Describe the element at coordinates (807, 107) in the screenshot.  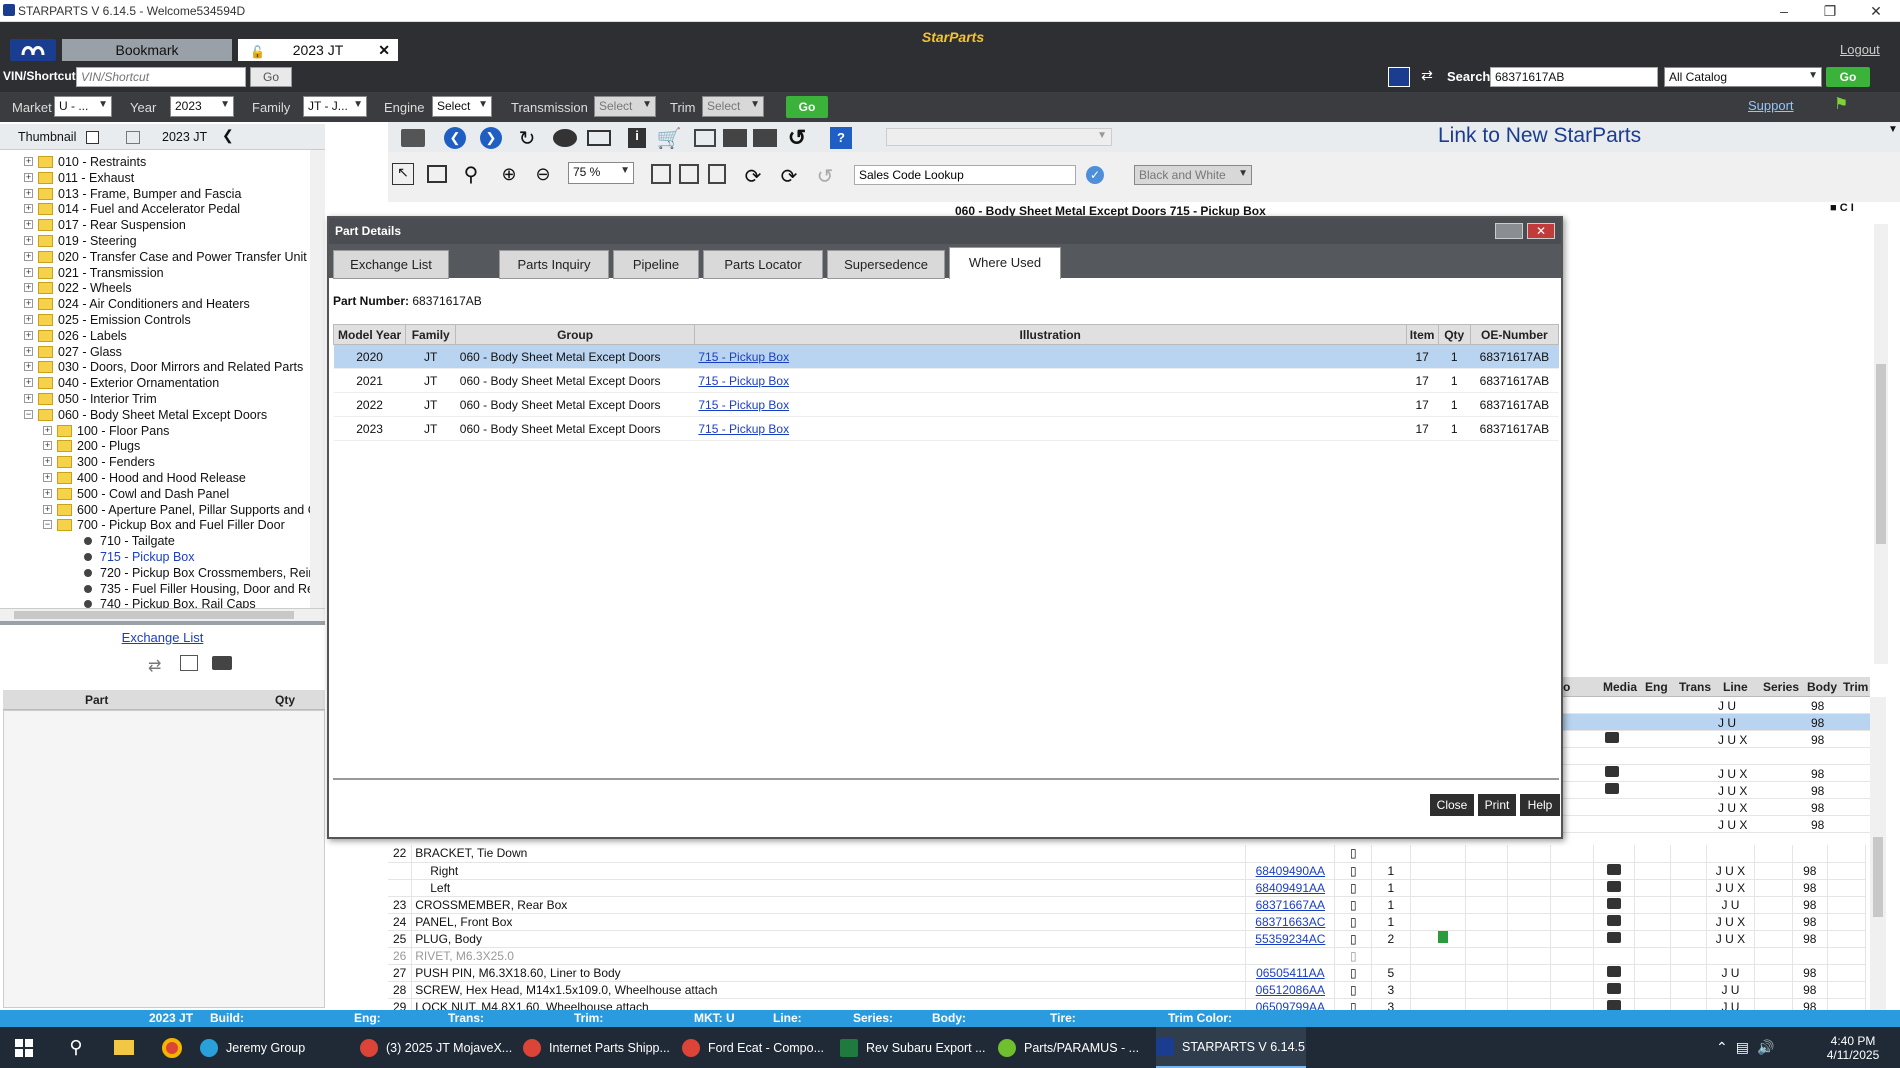
I see `filter-go-button: Go` at that location.